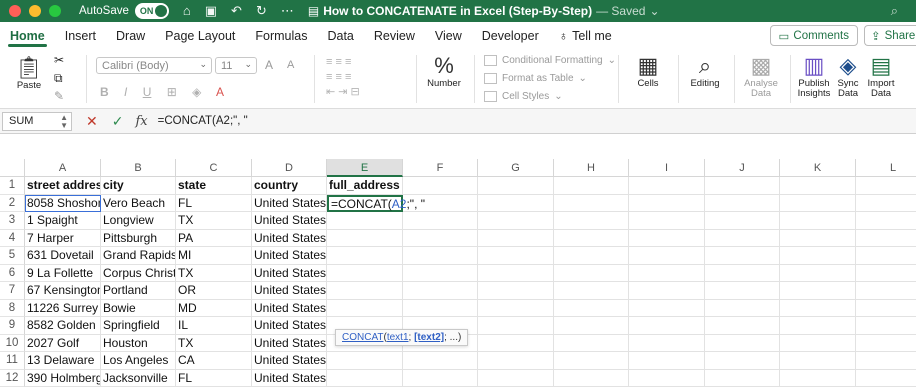  What do you see at coordinates (667, 239) in the screenshot?
I see `cell-i4` at bounding box center [667, 239].